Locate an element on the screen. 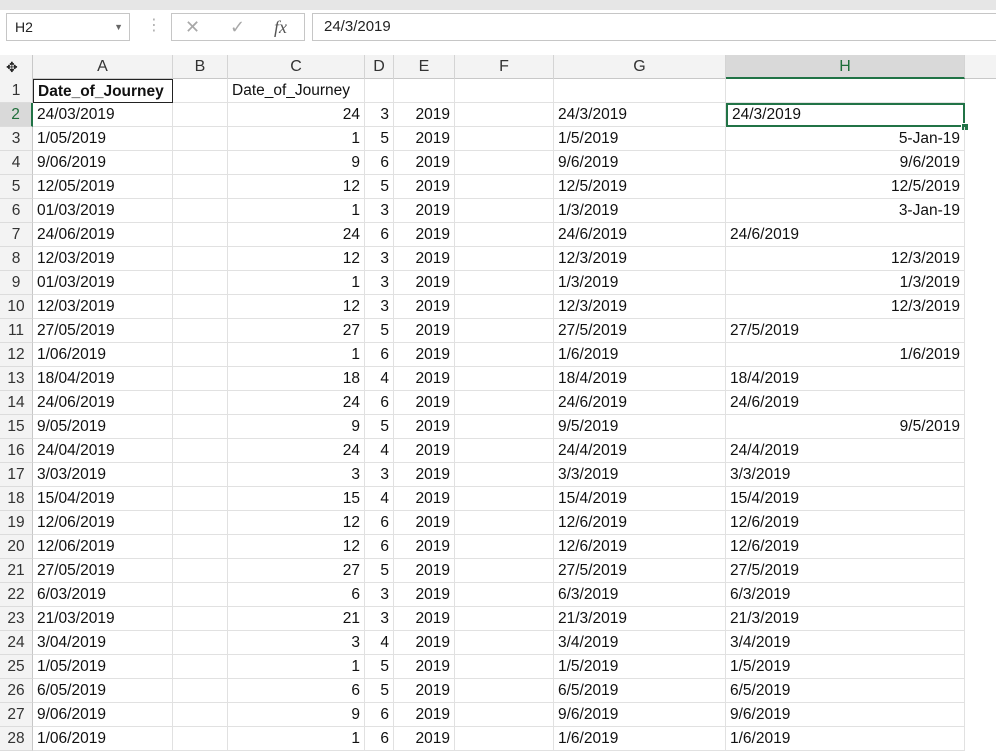 The width and height of the screenshot is (996, 753). cell-a12: 1/06/2019 is located at coordinates (103, 355).